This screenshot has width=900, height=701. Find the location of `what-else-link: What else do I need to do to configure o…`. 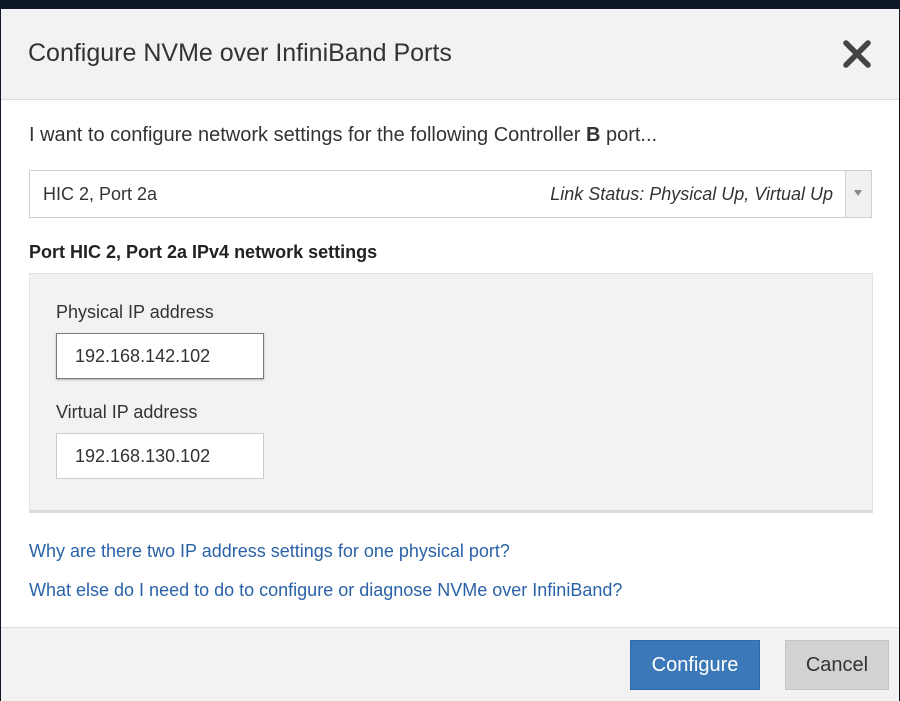

what-else-link: What else do I need to do to configure o… is located at coordinates (325, 590).